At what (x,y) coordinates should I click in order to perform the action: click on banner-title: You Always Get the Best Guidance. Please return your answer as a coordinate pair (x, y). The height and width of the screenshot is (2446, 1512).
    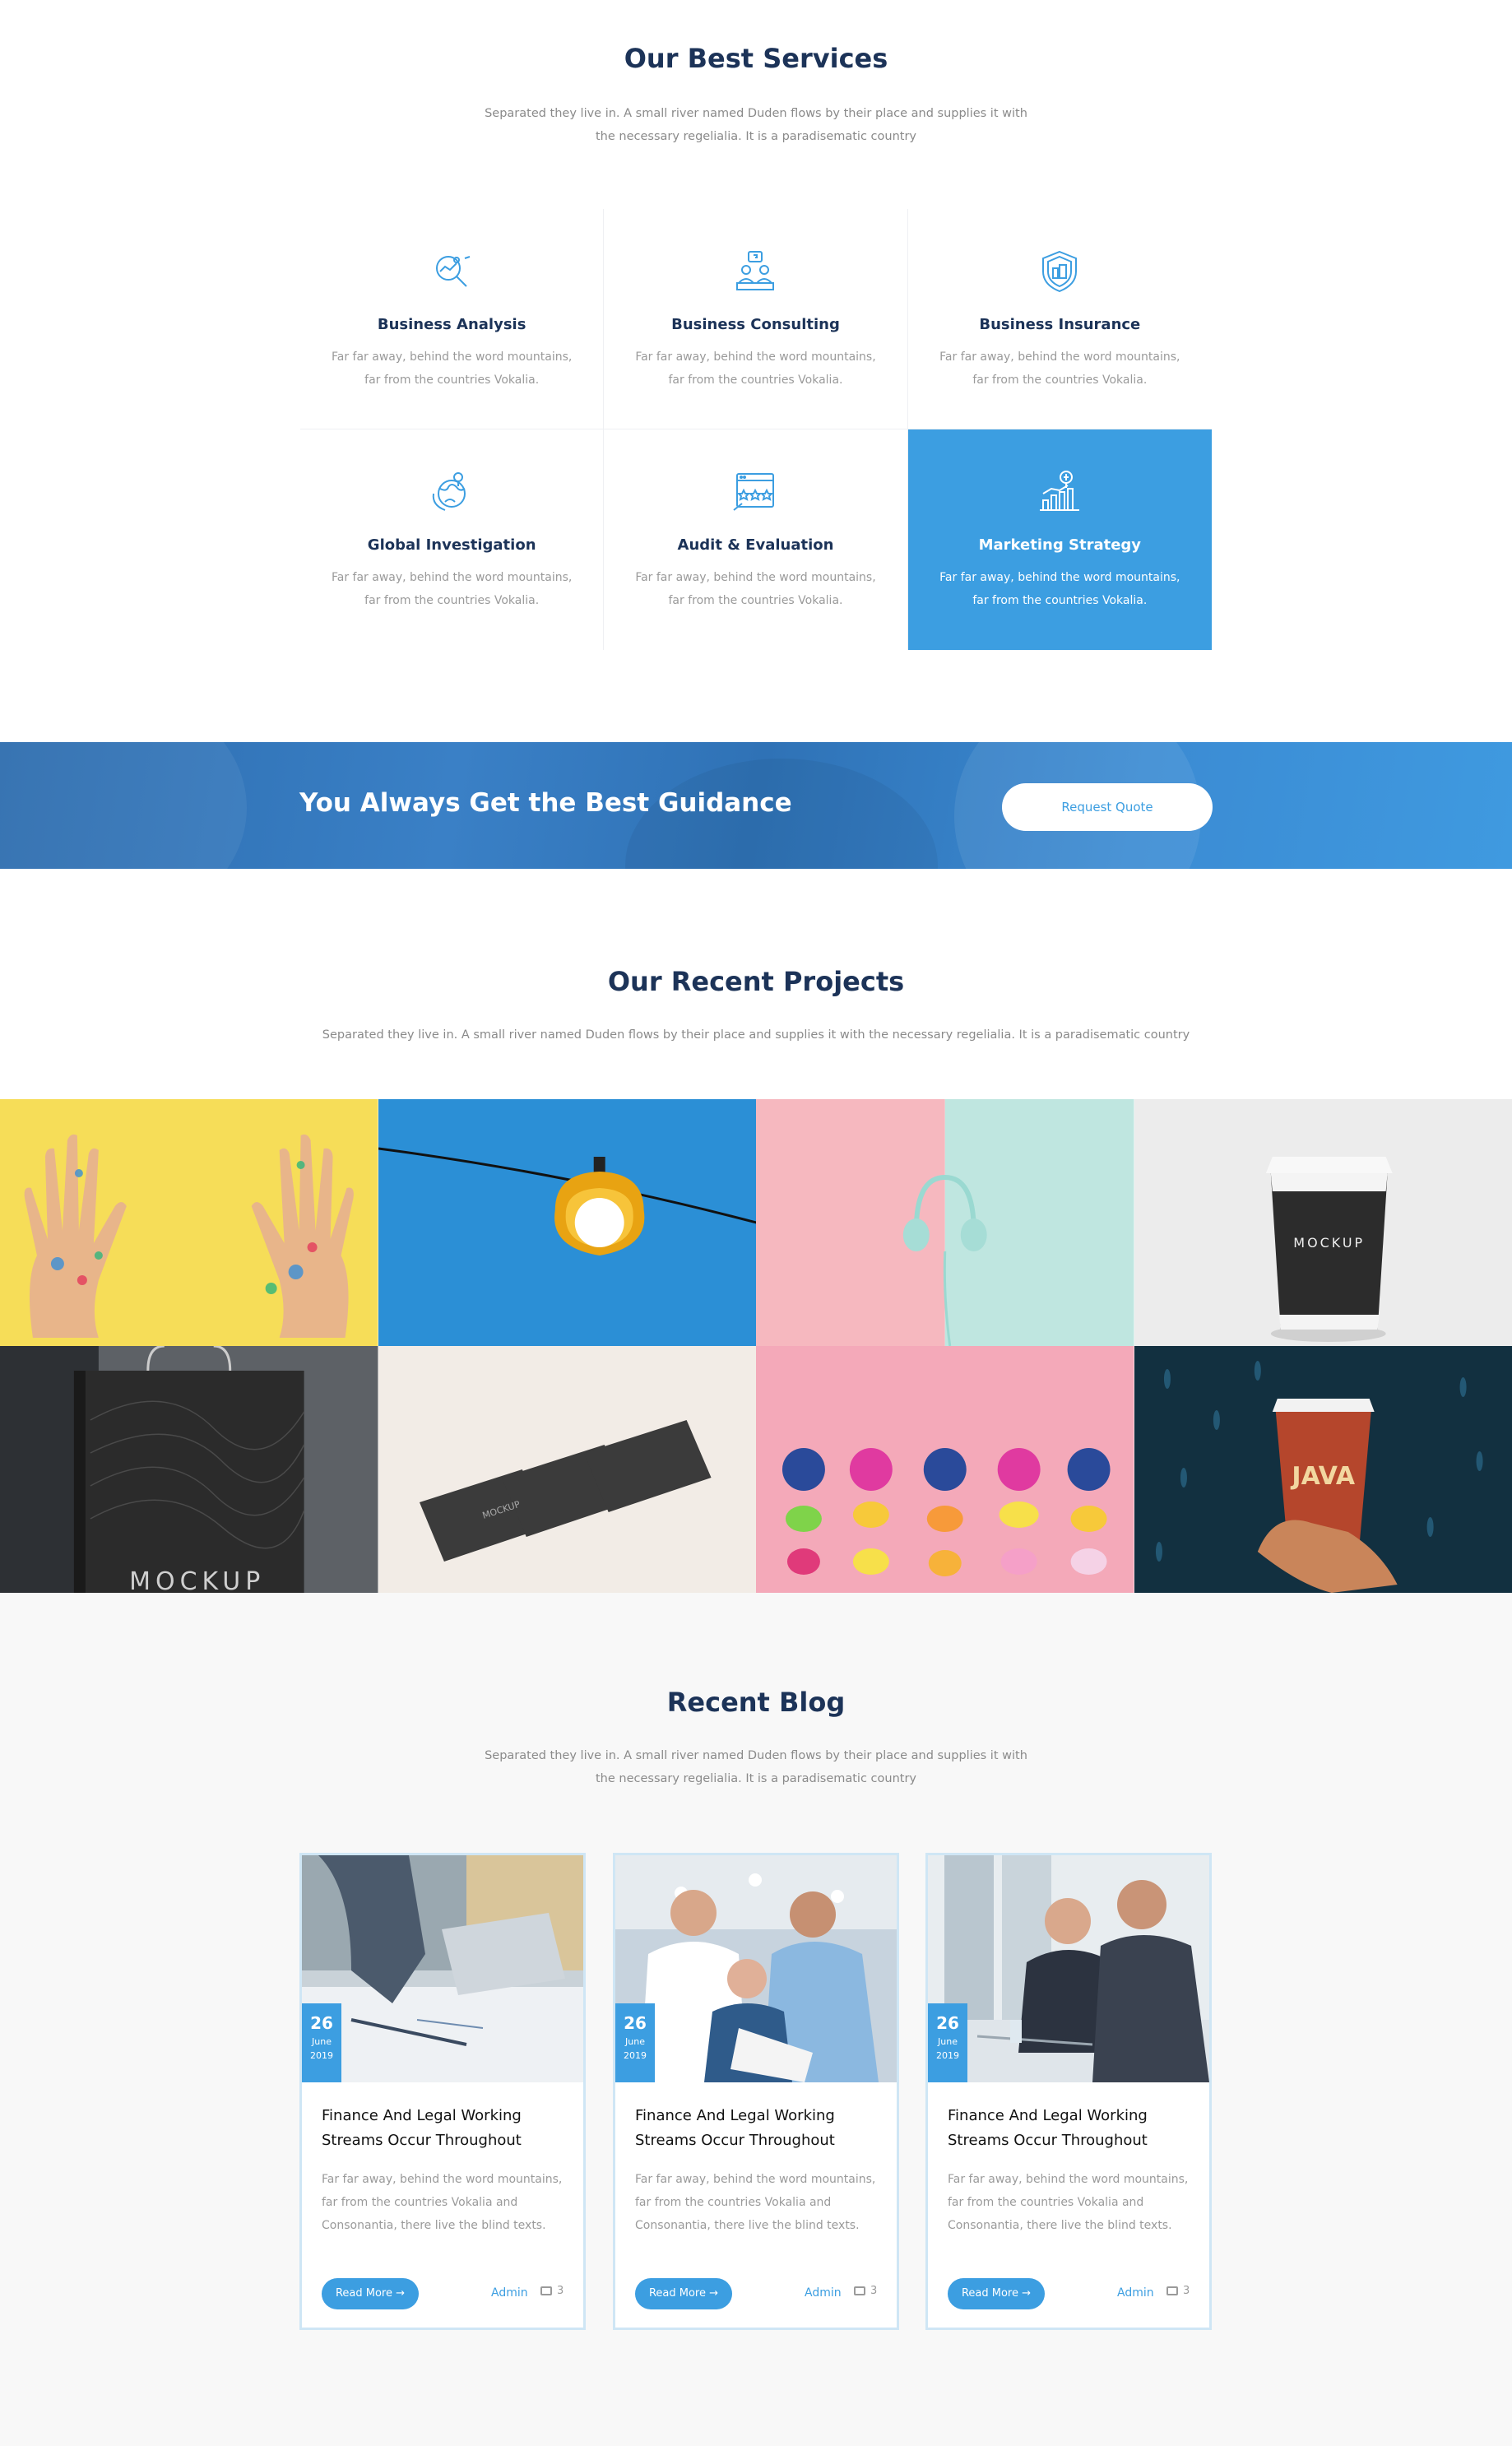
    Looking at the image, I should click on (545, 803).